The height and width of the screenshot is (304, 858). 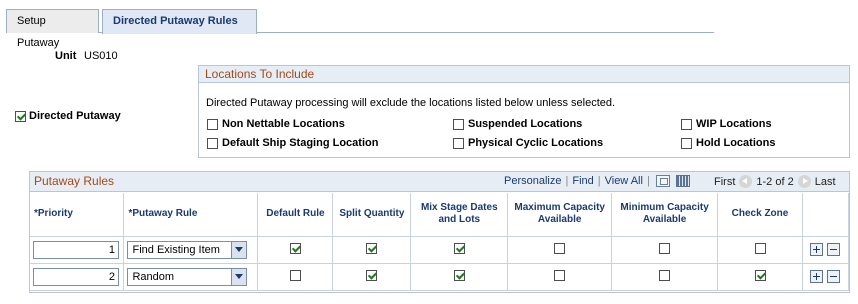 I want to click on location-option-suspended: Suspended Locations, so click(x=517, y=124).